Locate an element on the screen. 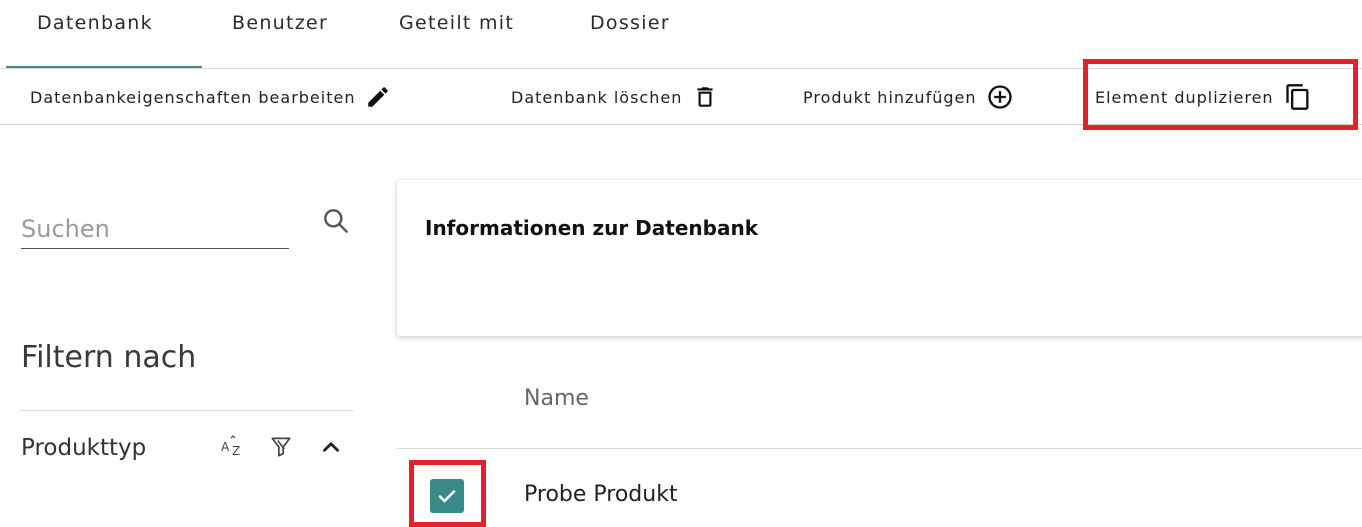  duplicate-element-button: Element duplizieren is located at coordinates (1203, 97).